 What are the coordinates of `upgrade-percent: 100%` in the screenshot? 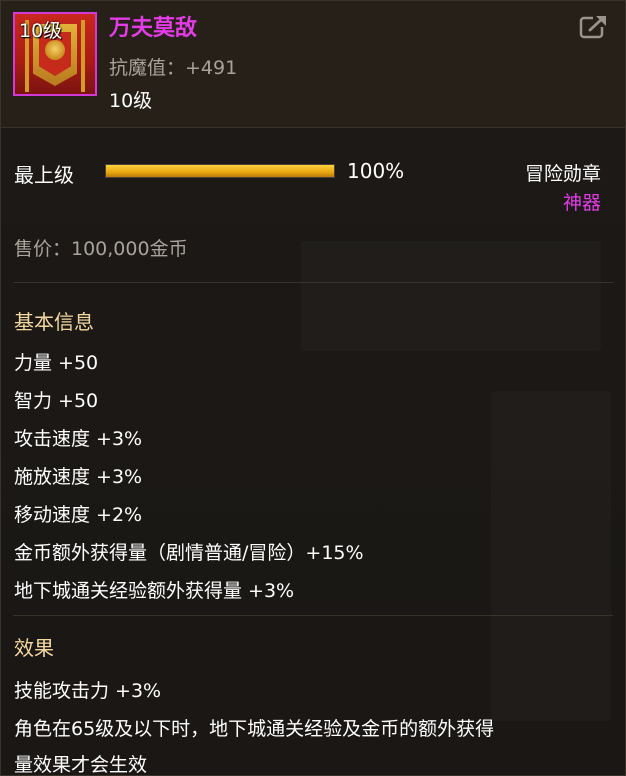 It's located at (376, 171).